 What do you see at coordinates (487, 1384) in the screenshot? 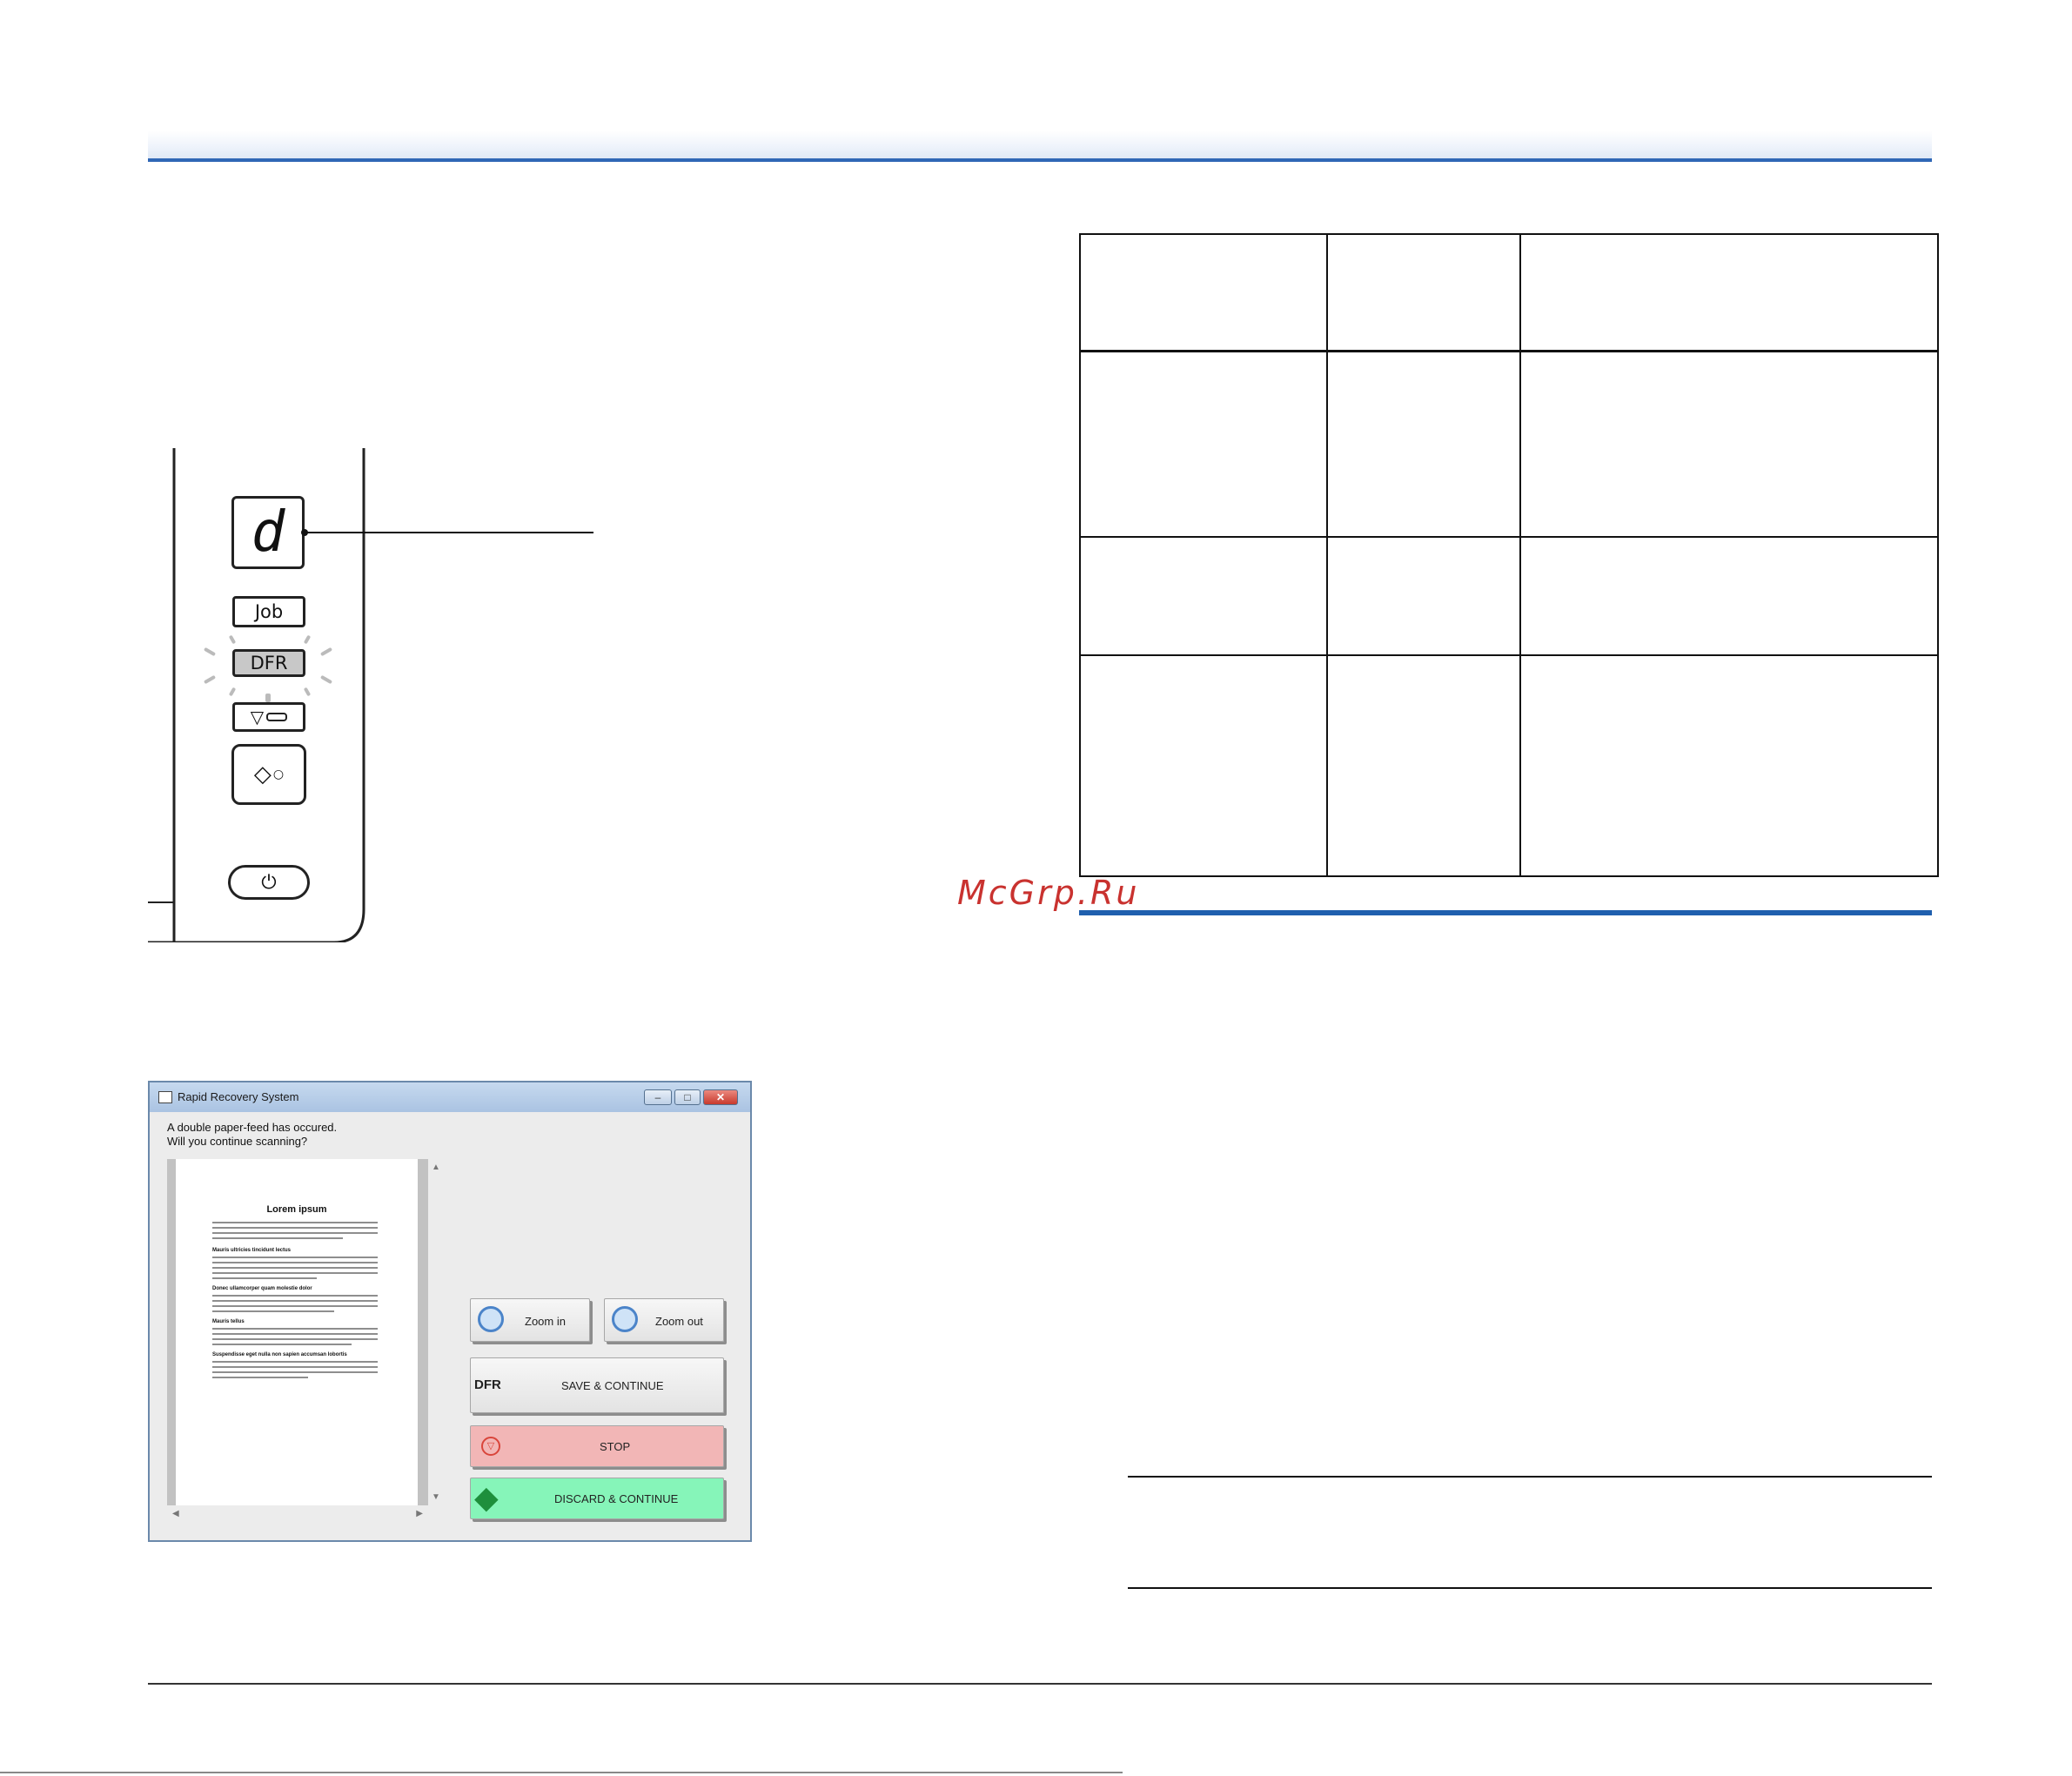
I see `dfr-tag: DFR` at bounding box center [487, 1384].